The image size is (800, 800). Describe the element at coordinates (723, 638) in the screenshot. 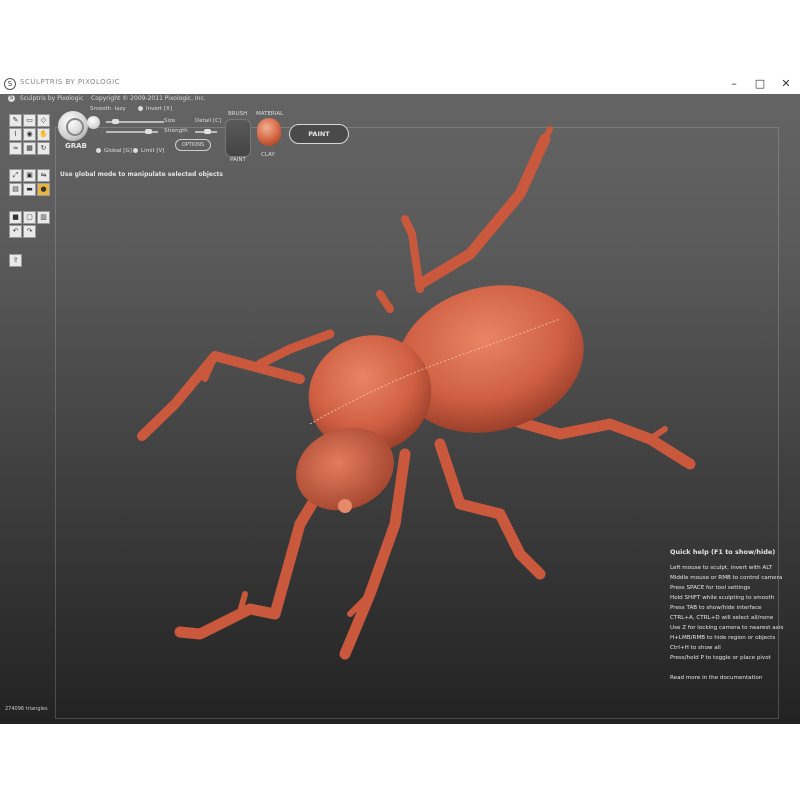

I see `quick-help-line: H+LMB/RMB to hide region or objects` at that location.